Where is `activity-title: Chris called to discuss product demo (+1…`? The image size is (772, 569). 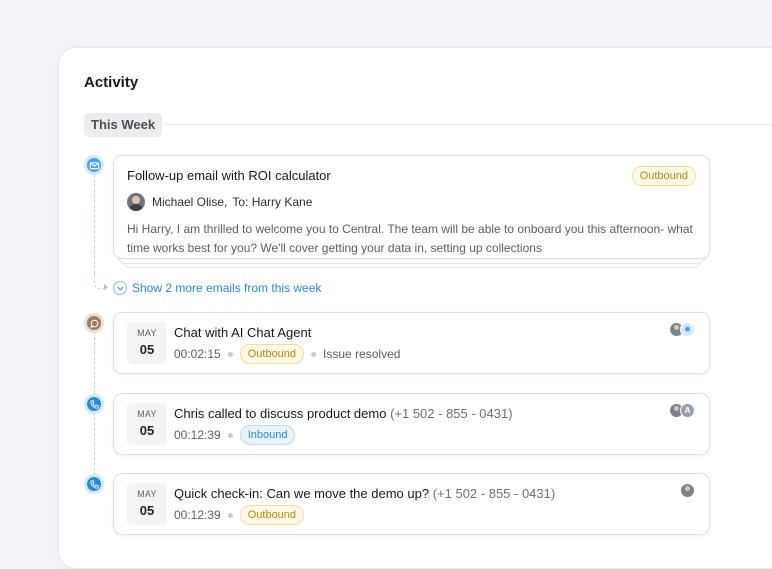
activity-title: Chris called to discuss product demo (+1… is located at coordinates (343, 413).